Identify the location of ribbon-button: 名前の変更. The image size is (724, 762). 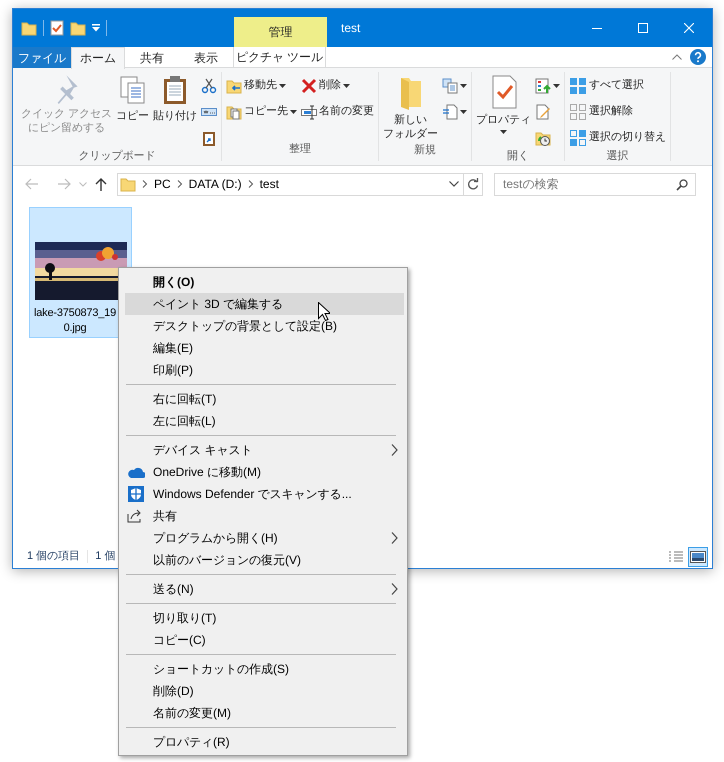
(337, 112).